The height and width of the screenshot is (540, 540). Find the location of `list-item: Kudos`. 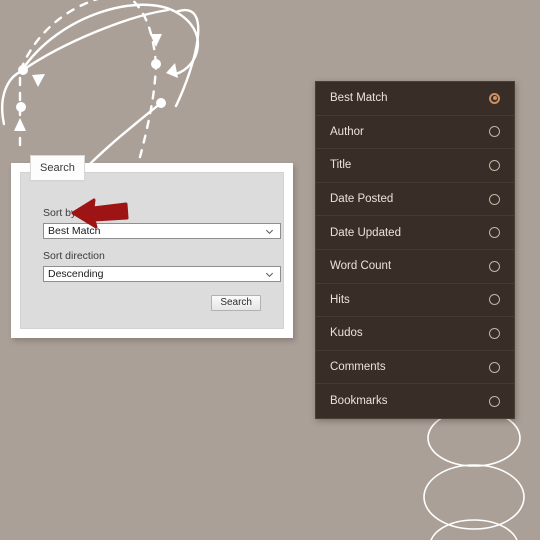

list-item: Kudos is located at coordinates (415, 334).